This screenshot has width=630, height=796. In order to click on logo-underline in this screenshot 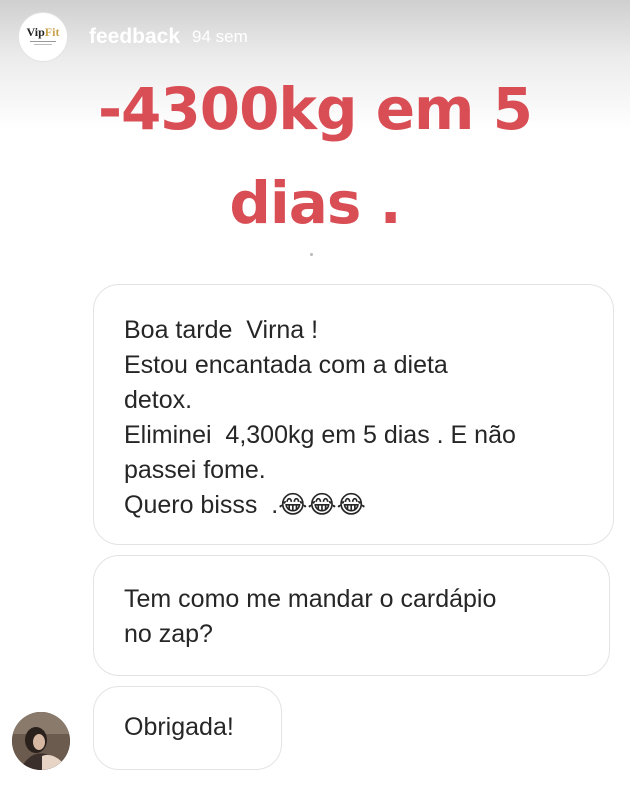, I will do `click(43, 41)`.